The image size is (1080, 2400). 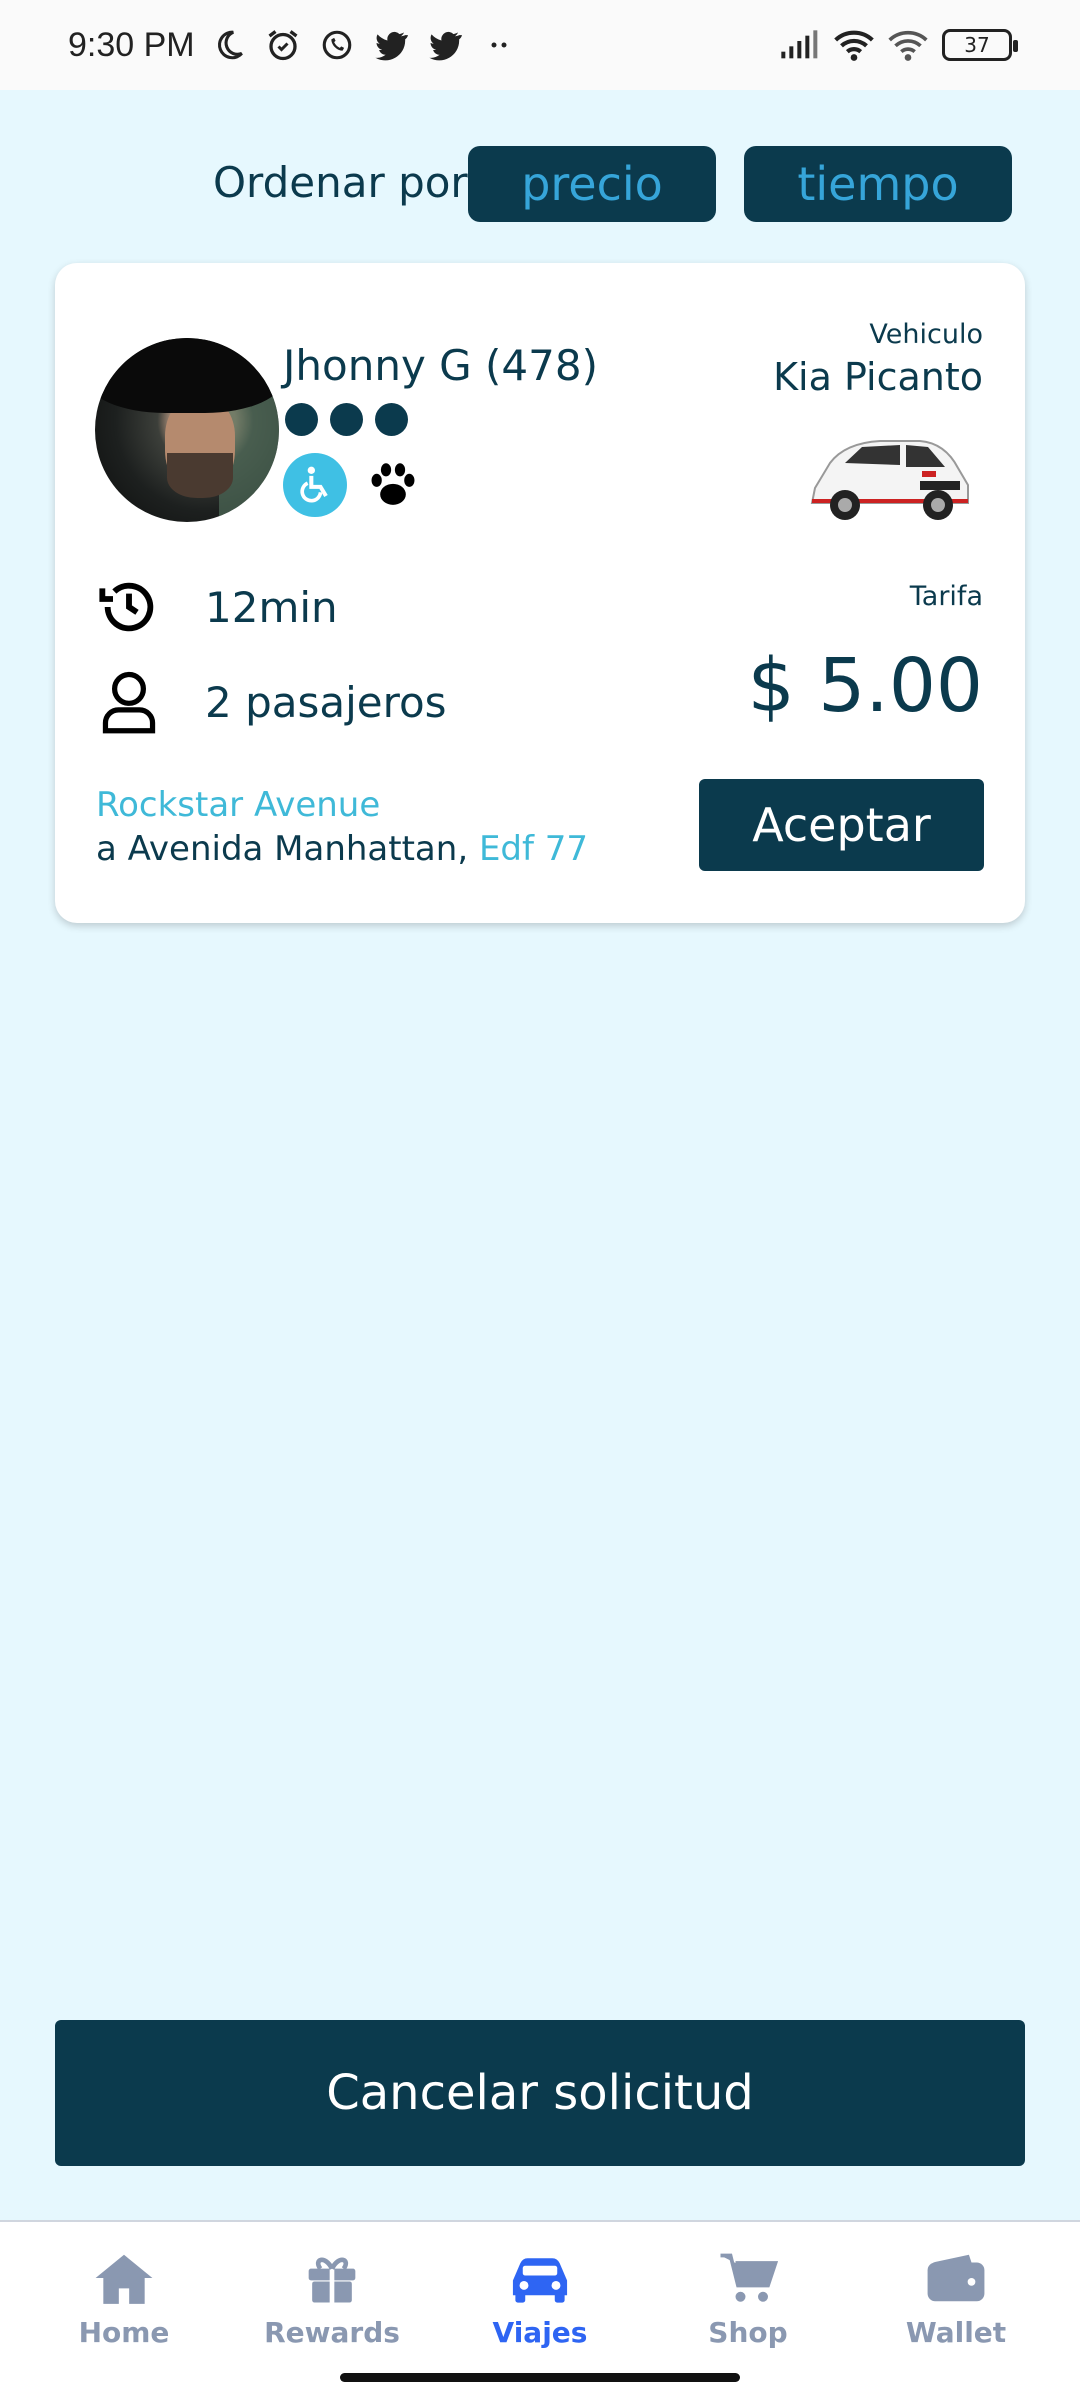 I want to click on route-destination: a Avenida Manhattan,, so click(x=287, y=849).